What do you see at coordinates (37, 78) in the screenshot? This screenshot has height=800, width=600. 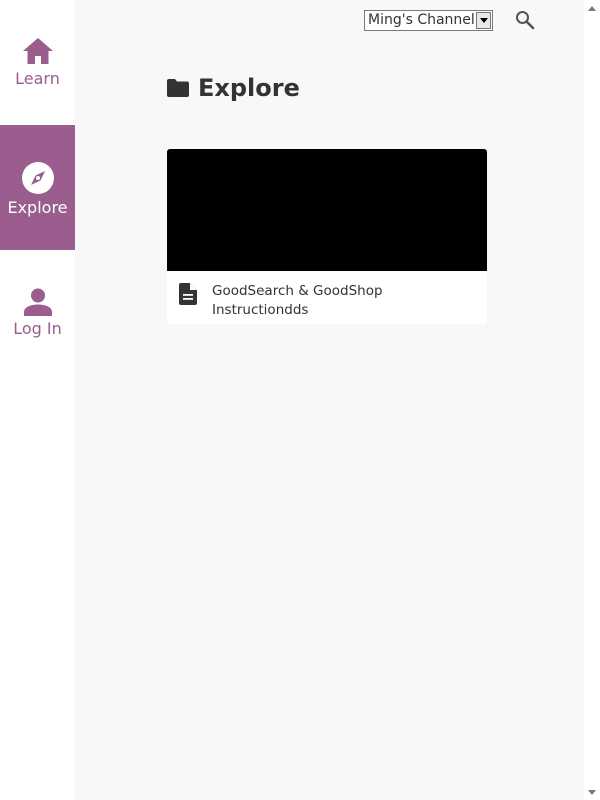 I see `sidebar-item-label: Learn` at bounding box center [37, 78].